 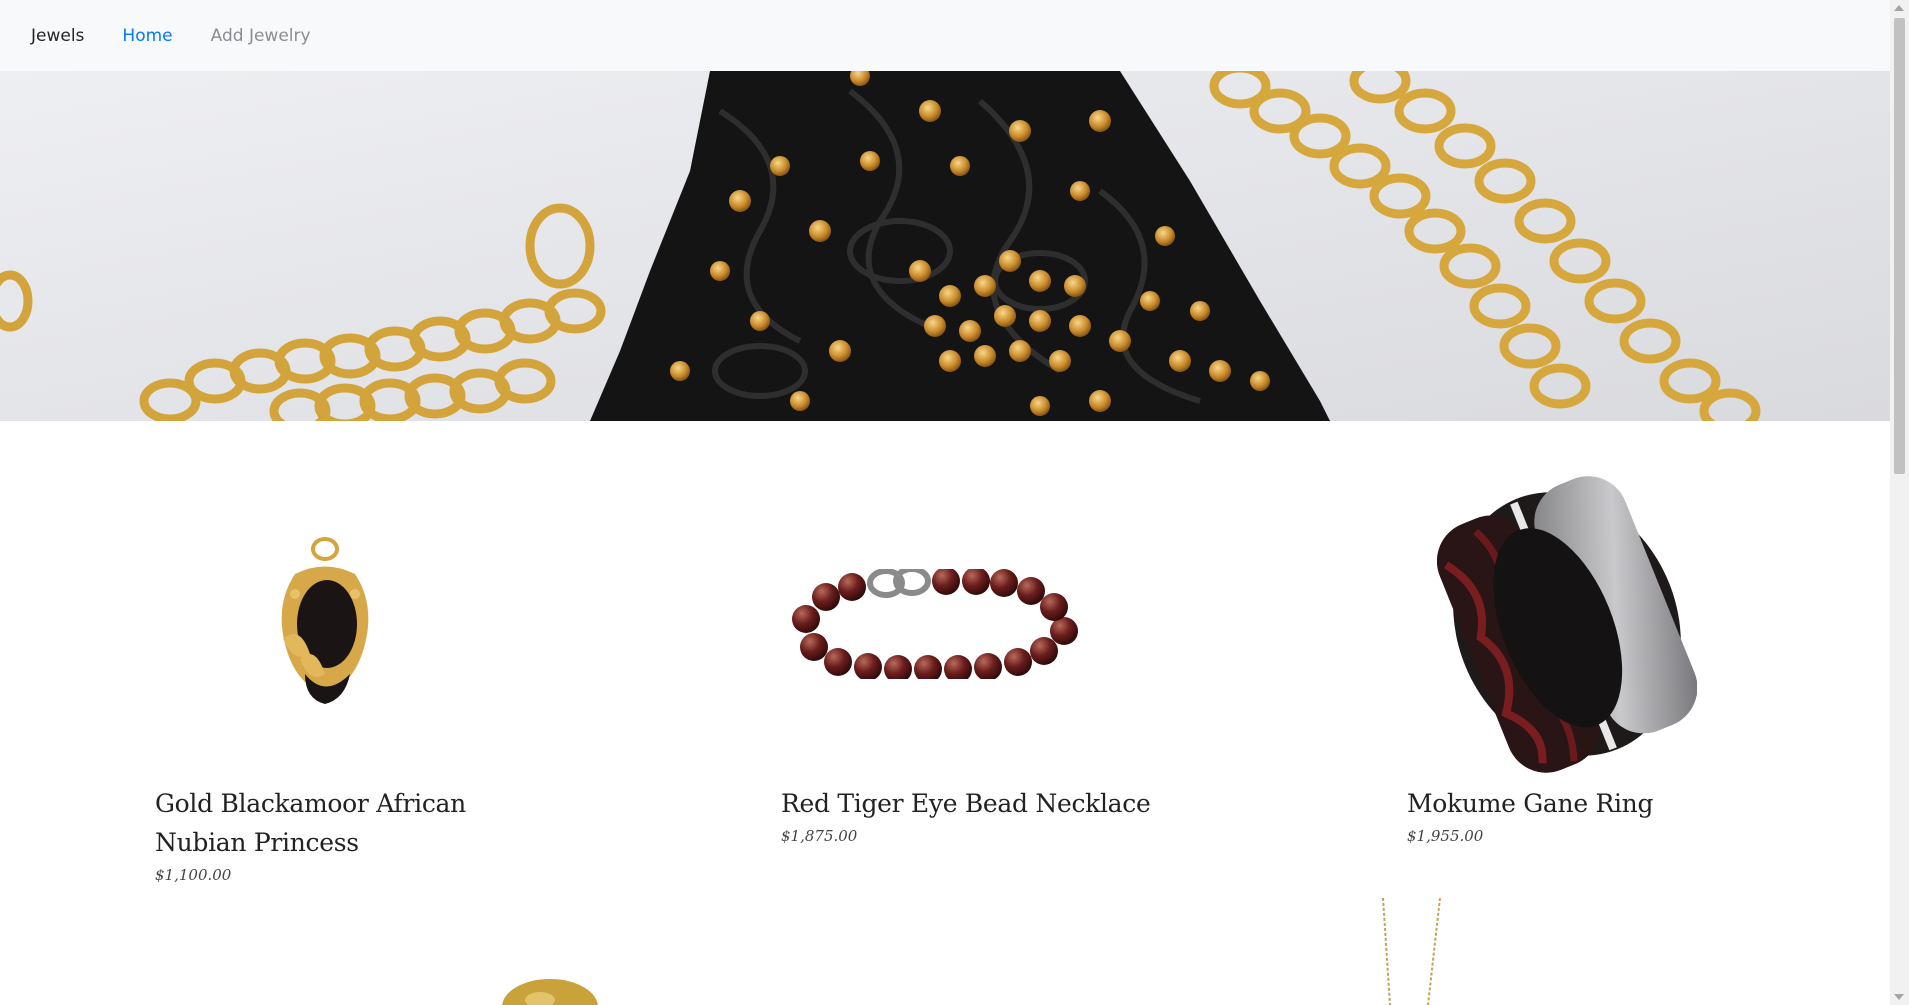 What do you see at coordinates (936, 624) in the screenshot?
I see `bead-bracelet-image` at bounding box center [936, 624].